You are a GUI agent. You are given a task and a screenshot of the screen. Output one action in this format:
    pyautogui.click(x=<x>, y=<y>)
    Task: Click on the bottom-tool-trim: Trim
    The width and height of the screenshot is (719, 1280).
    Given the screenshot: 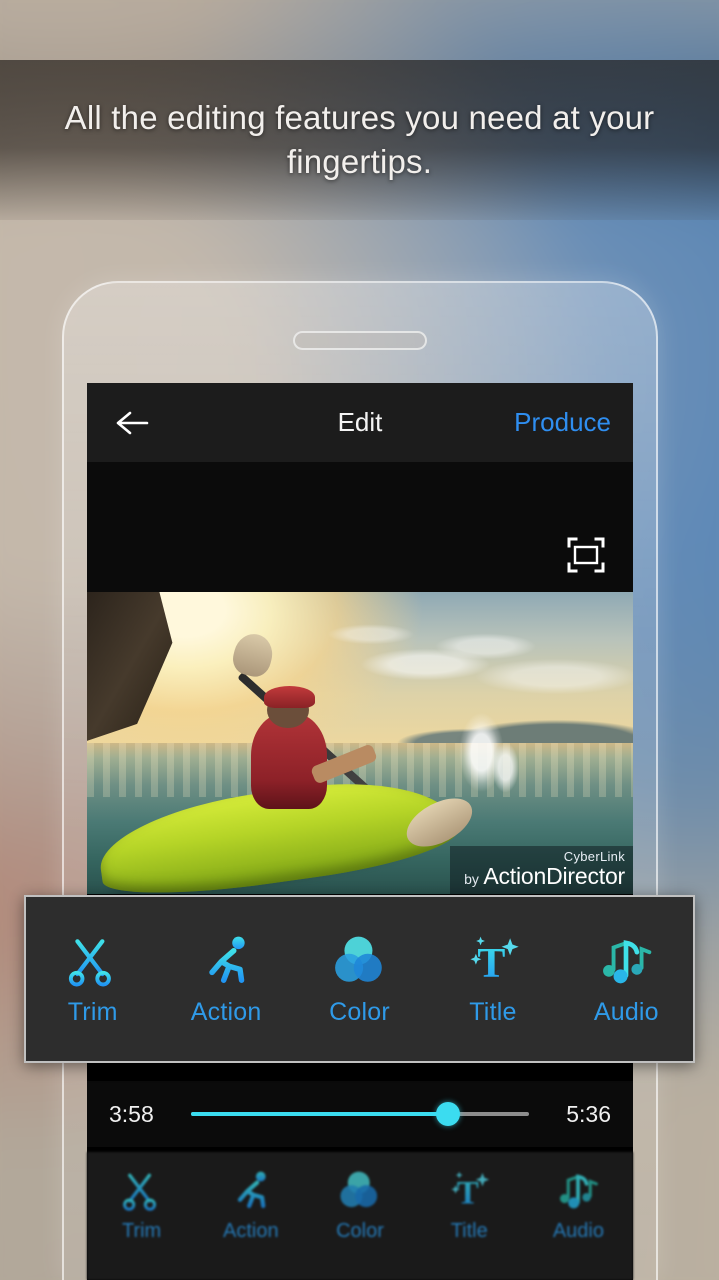 What is the action you would take?
    pyautogui.click(x=141, y=1205)
    